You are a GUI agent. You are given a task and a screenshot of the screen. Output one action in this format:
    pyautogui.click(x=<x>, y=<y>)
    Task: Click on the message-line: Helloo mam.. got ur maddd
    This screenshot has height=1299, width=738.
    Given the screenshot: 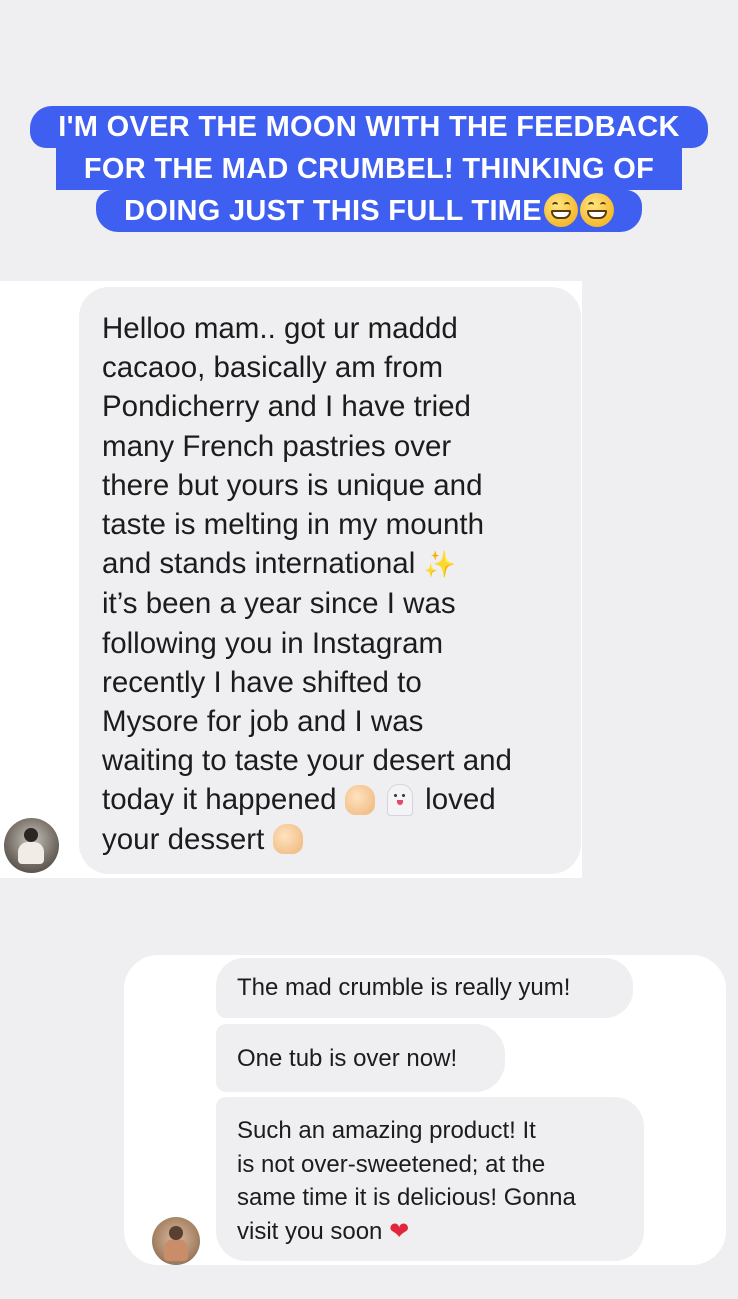 What is the action you would take?
    pyautogui.click(x=280, y=328)
    